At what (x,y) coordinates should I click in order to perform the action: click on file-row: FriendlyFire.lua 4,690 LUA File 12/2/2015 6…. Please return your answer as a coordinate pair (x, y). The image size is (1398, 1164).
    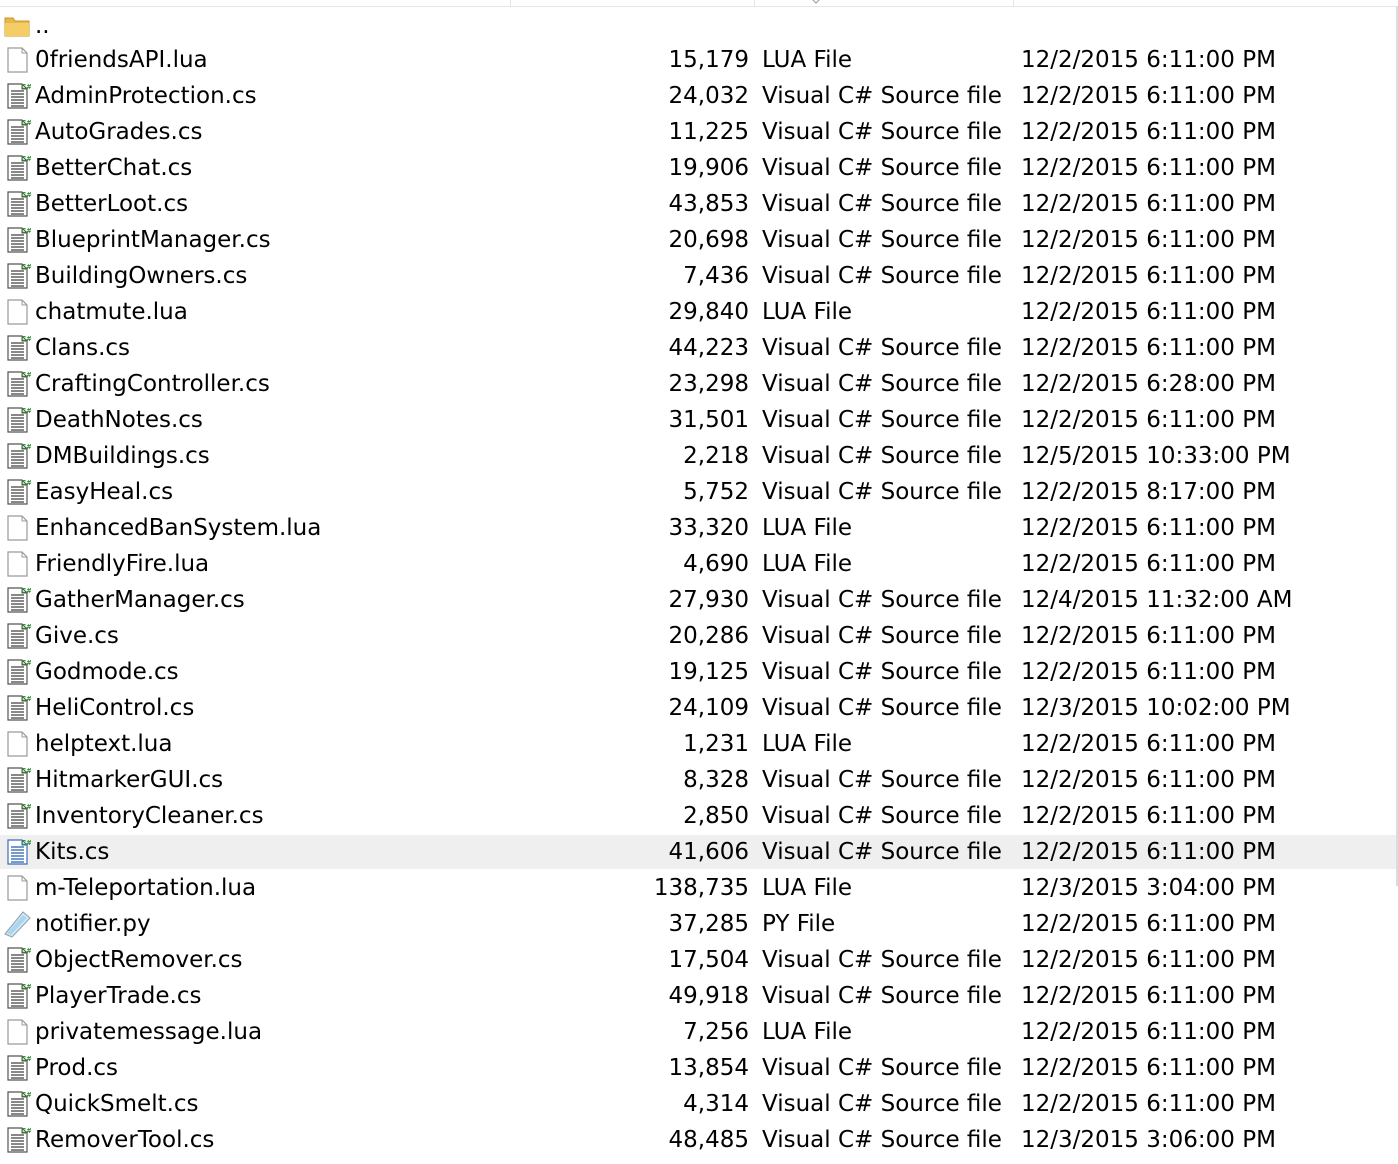
    Looking at the image, I should click on (698, 564).